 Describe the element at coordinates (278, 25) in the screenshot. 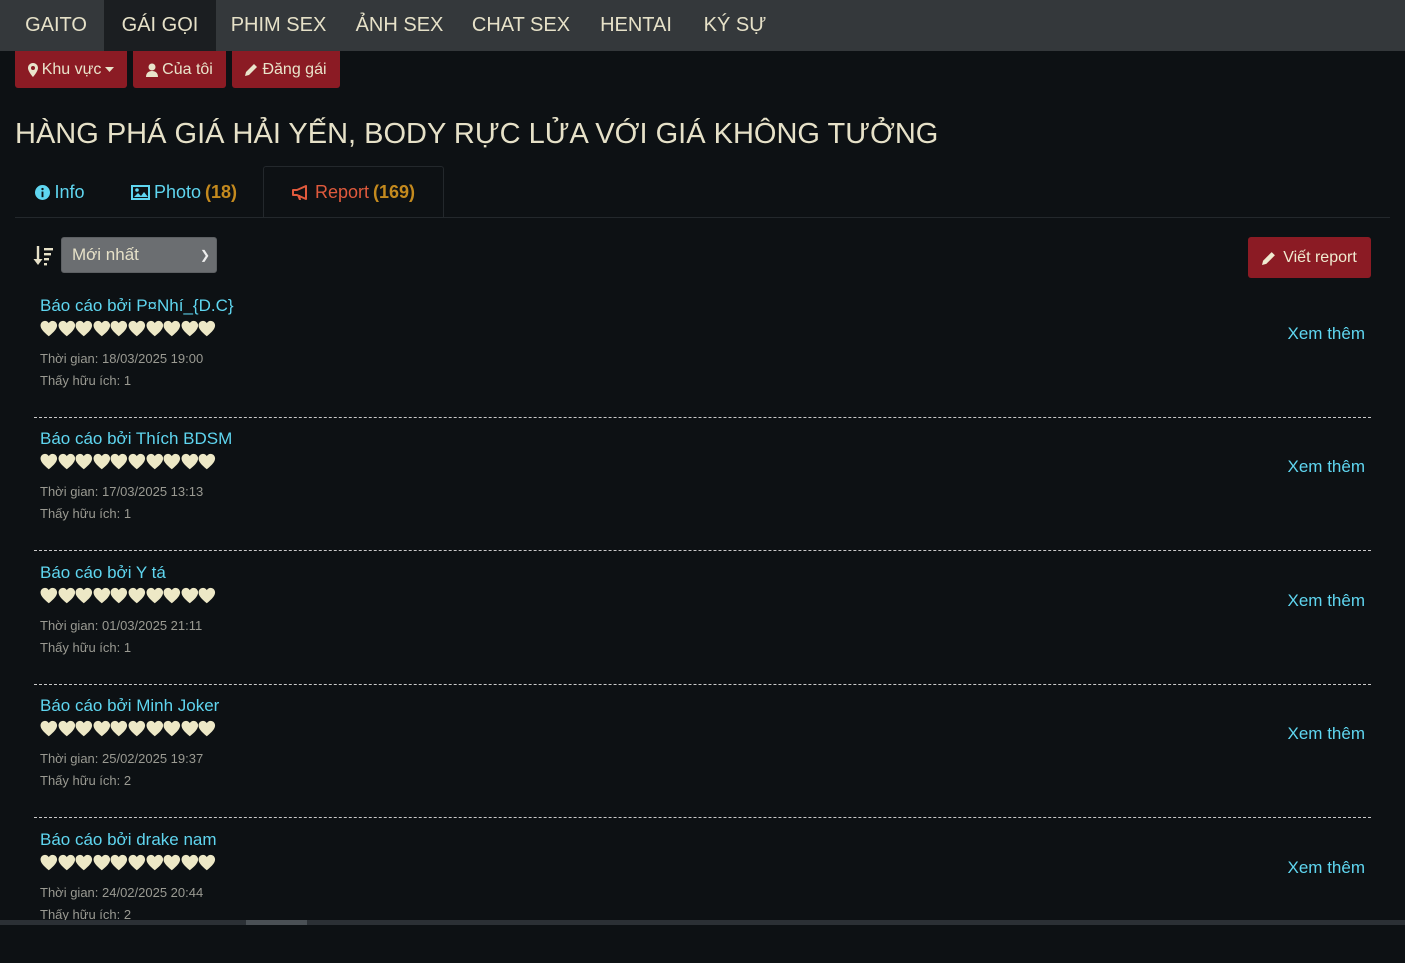

I see `nav-item-phim-sex: PHIM SEX` at that location.